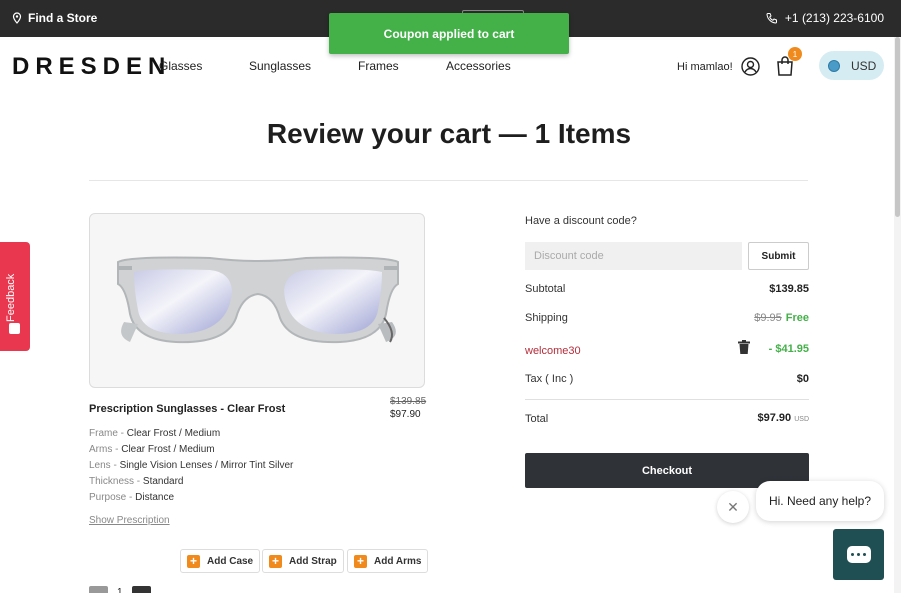 The height and width of the screenshot is (593, 901). I want to click on add-arms-button: + Add Arms, so click(388, 561).